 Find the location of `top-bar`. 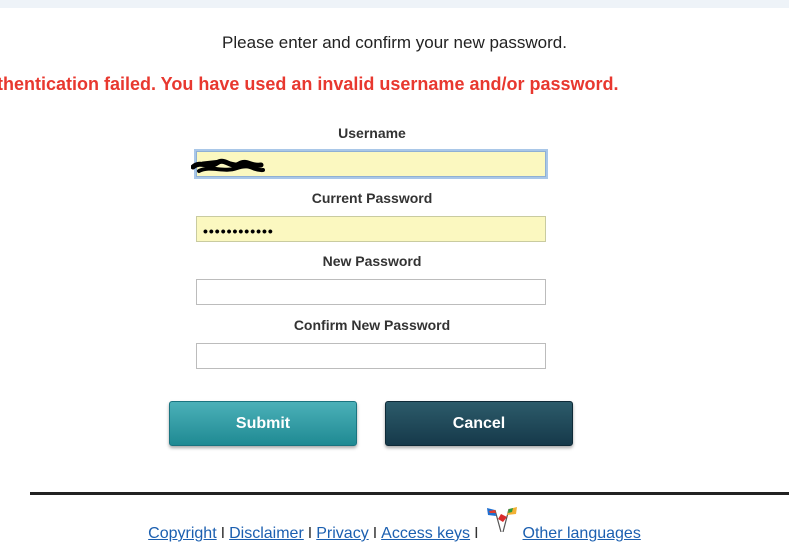

top-bar is located at coordinates (394, 4).